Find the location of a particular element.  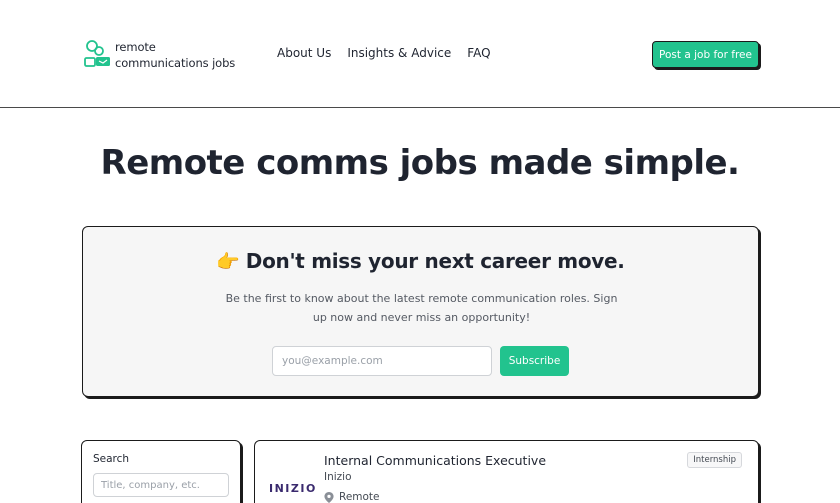

nav-insights-advice: Insights & Advice is located at coordinates (399, 53).